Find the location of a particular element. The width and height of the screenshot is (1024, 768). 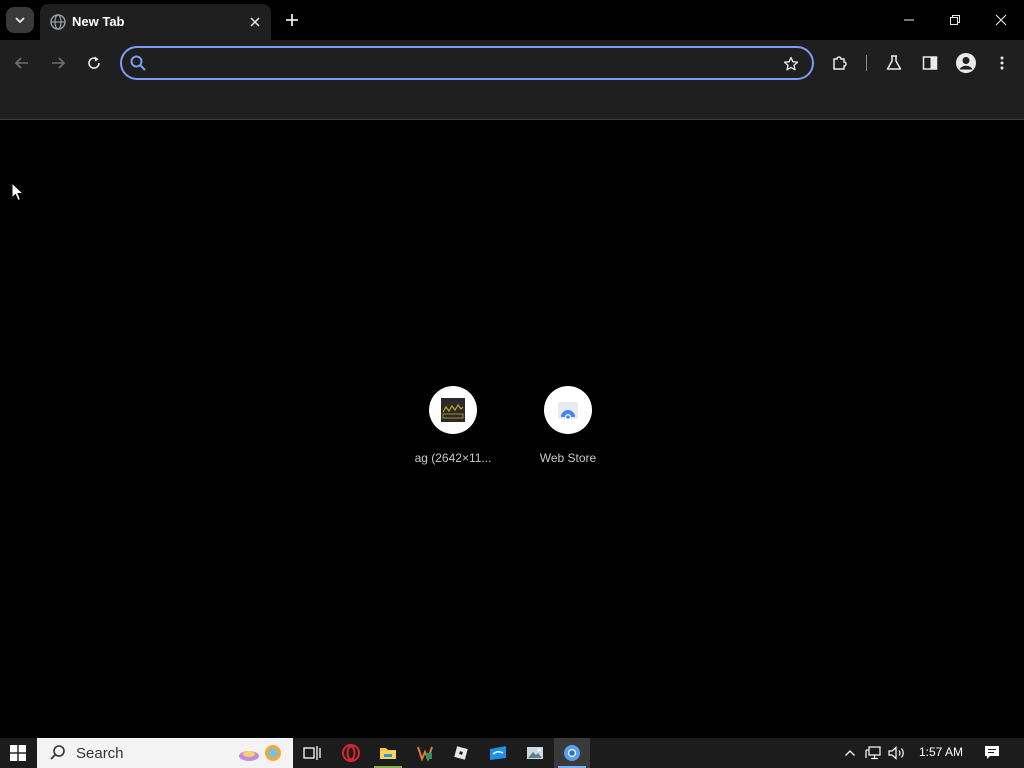

profile-button is located at coordinates (966, 63).